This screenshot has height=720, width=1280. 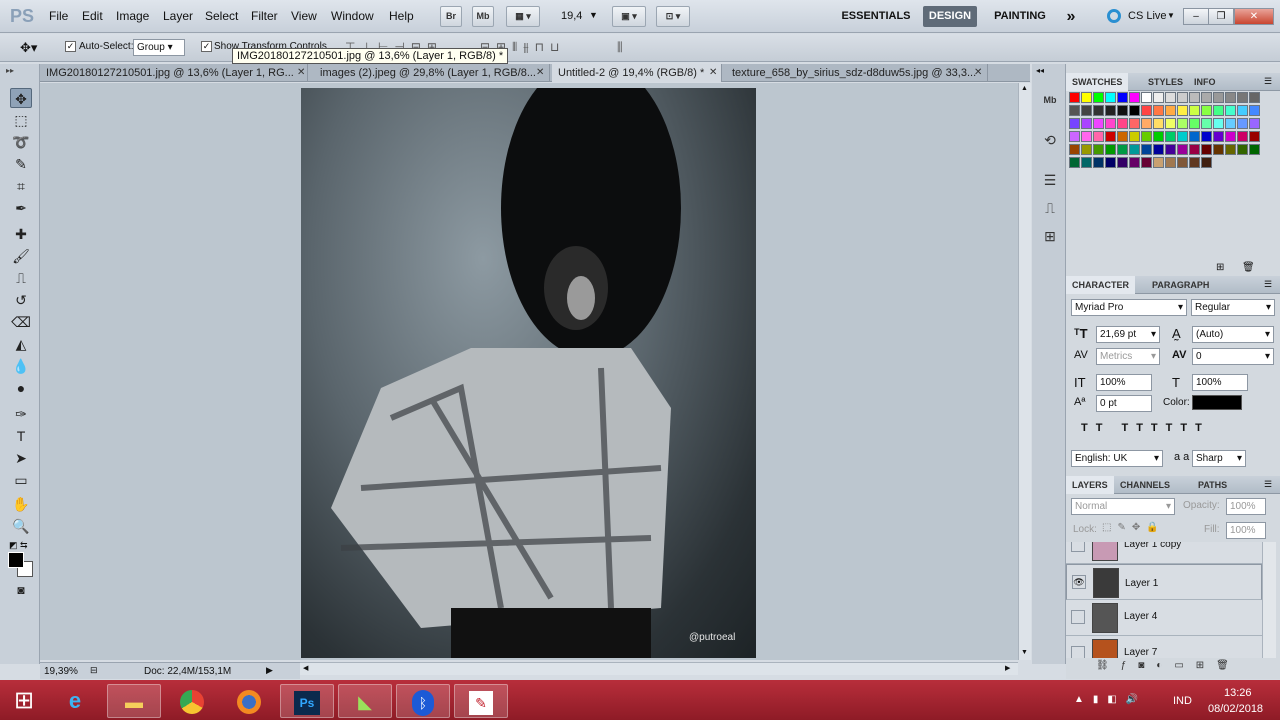 What do you see at coordinates (483, 16) in the screenshot?
I see `mini-bridge-button: Mb` at bounding box center [483, 16].